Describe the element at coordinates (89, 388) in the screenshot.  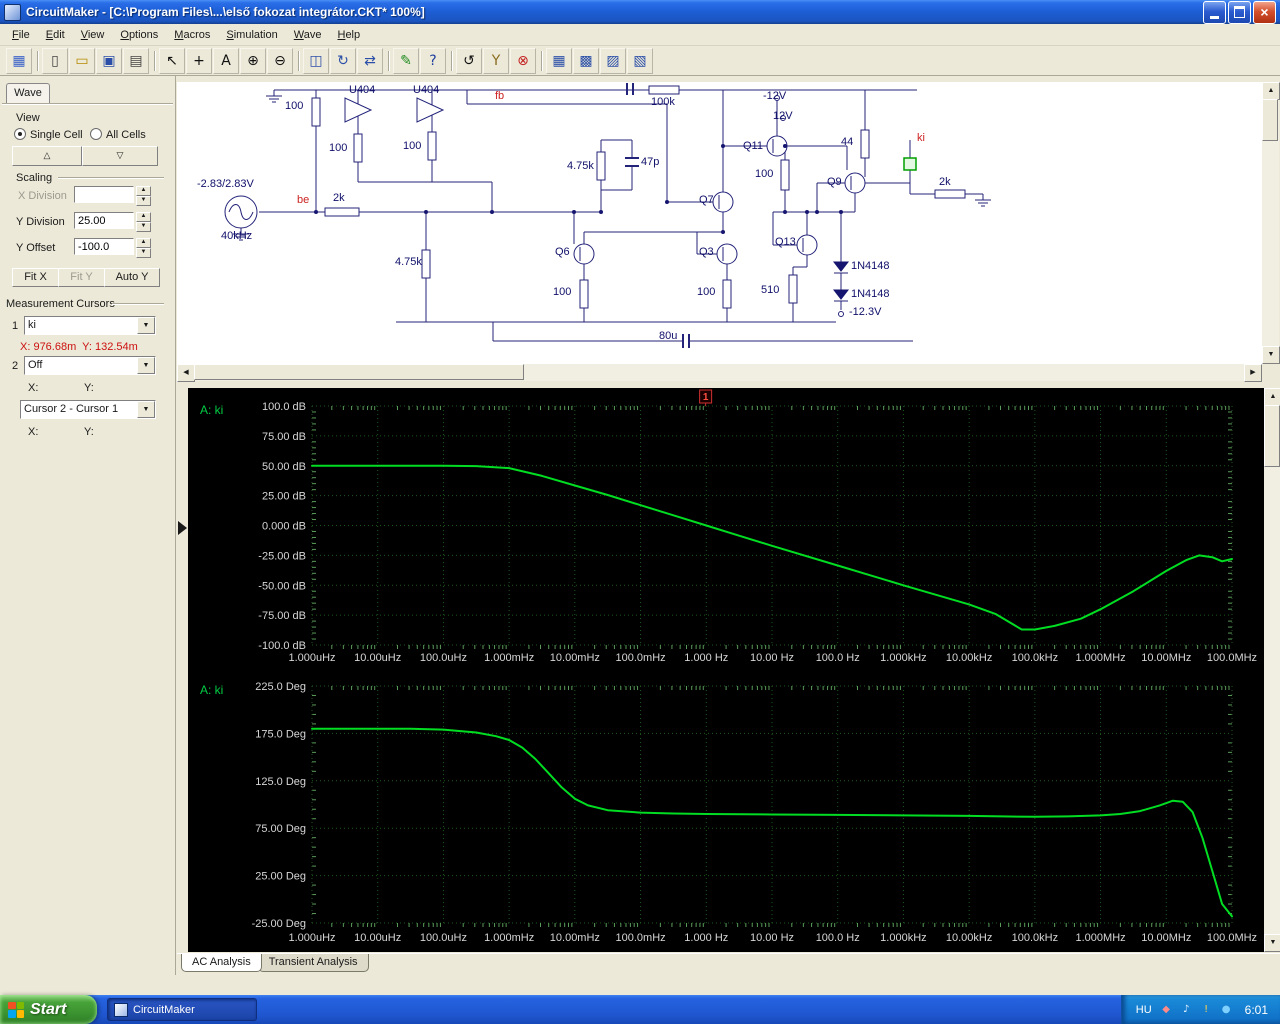
I see `cursor2-y-label: Y:` at that location.